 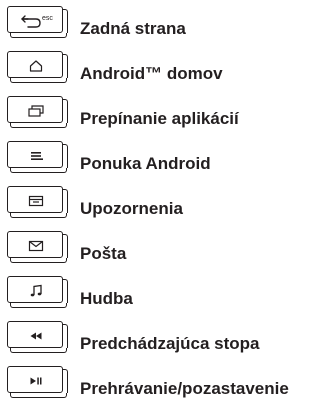 I want to click on key-label-music: Hudba, so click(x=106, y=298).